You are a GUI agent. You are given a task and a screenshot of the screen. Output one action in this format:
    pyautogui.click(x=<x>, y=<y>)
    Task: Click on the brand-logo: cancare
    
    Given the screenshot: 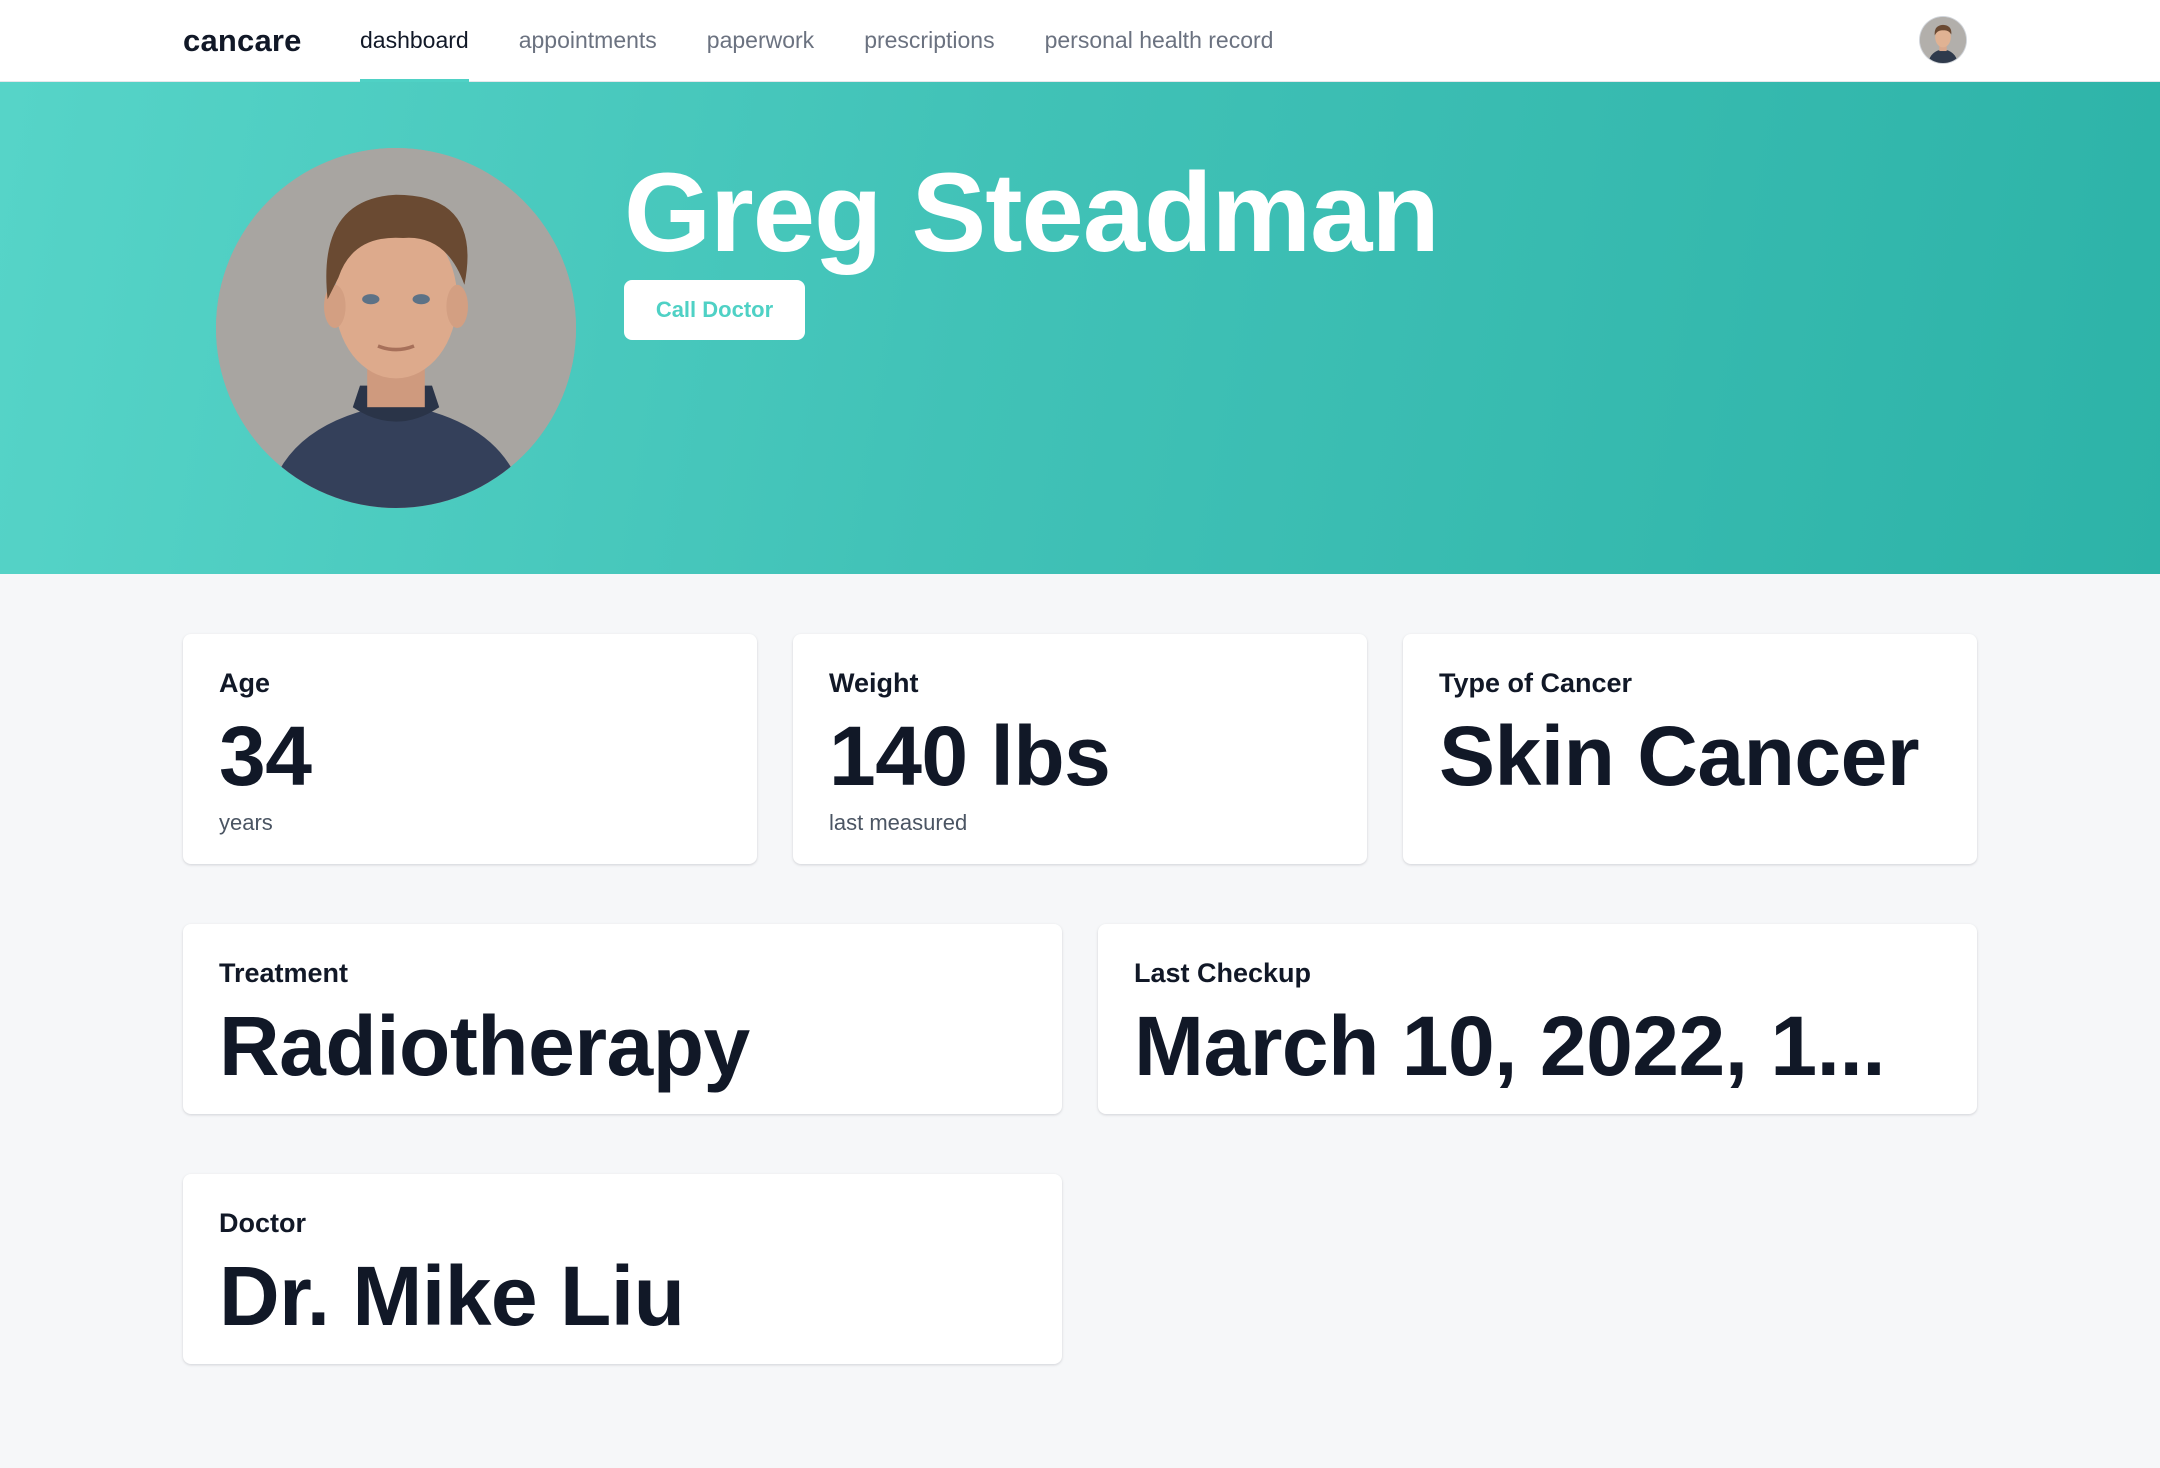 What is the action you would take?
    pyautogui.click(x=242, y=41)
    